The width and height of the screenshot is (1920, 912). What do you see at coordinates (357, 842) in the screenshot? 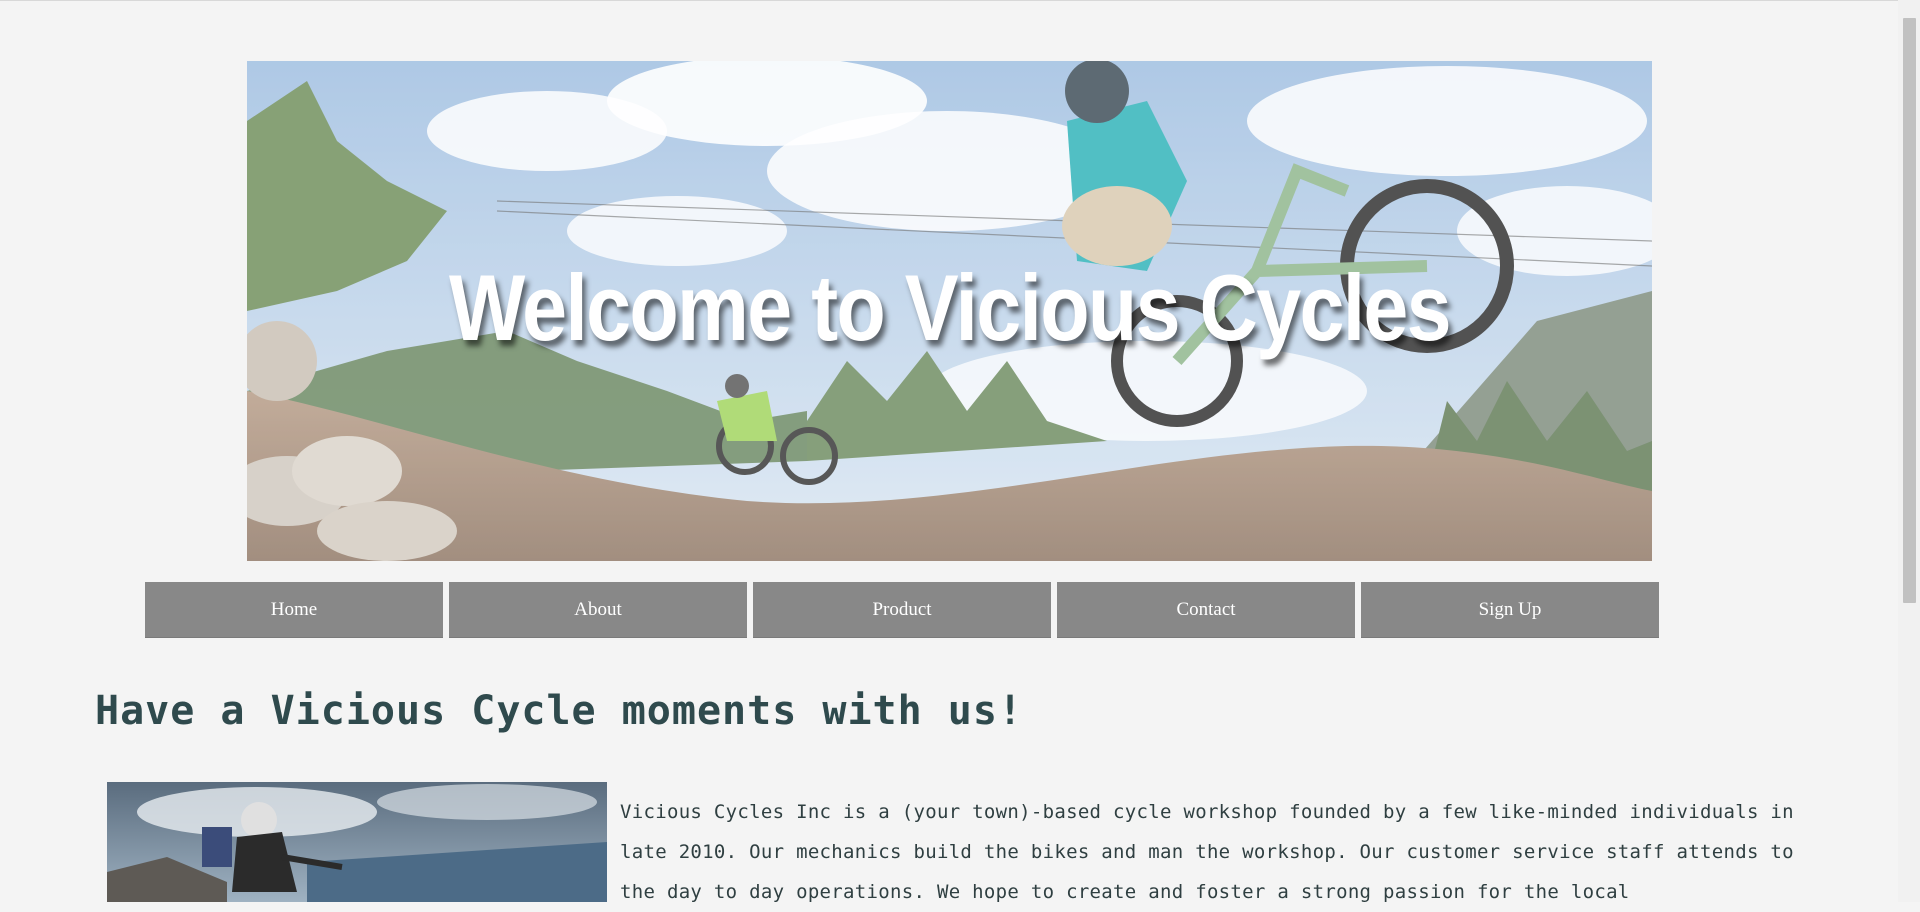
I see `rider-photo` at bounding box center [357, 842].